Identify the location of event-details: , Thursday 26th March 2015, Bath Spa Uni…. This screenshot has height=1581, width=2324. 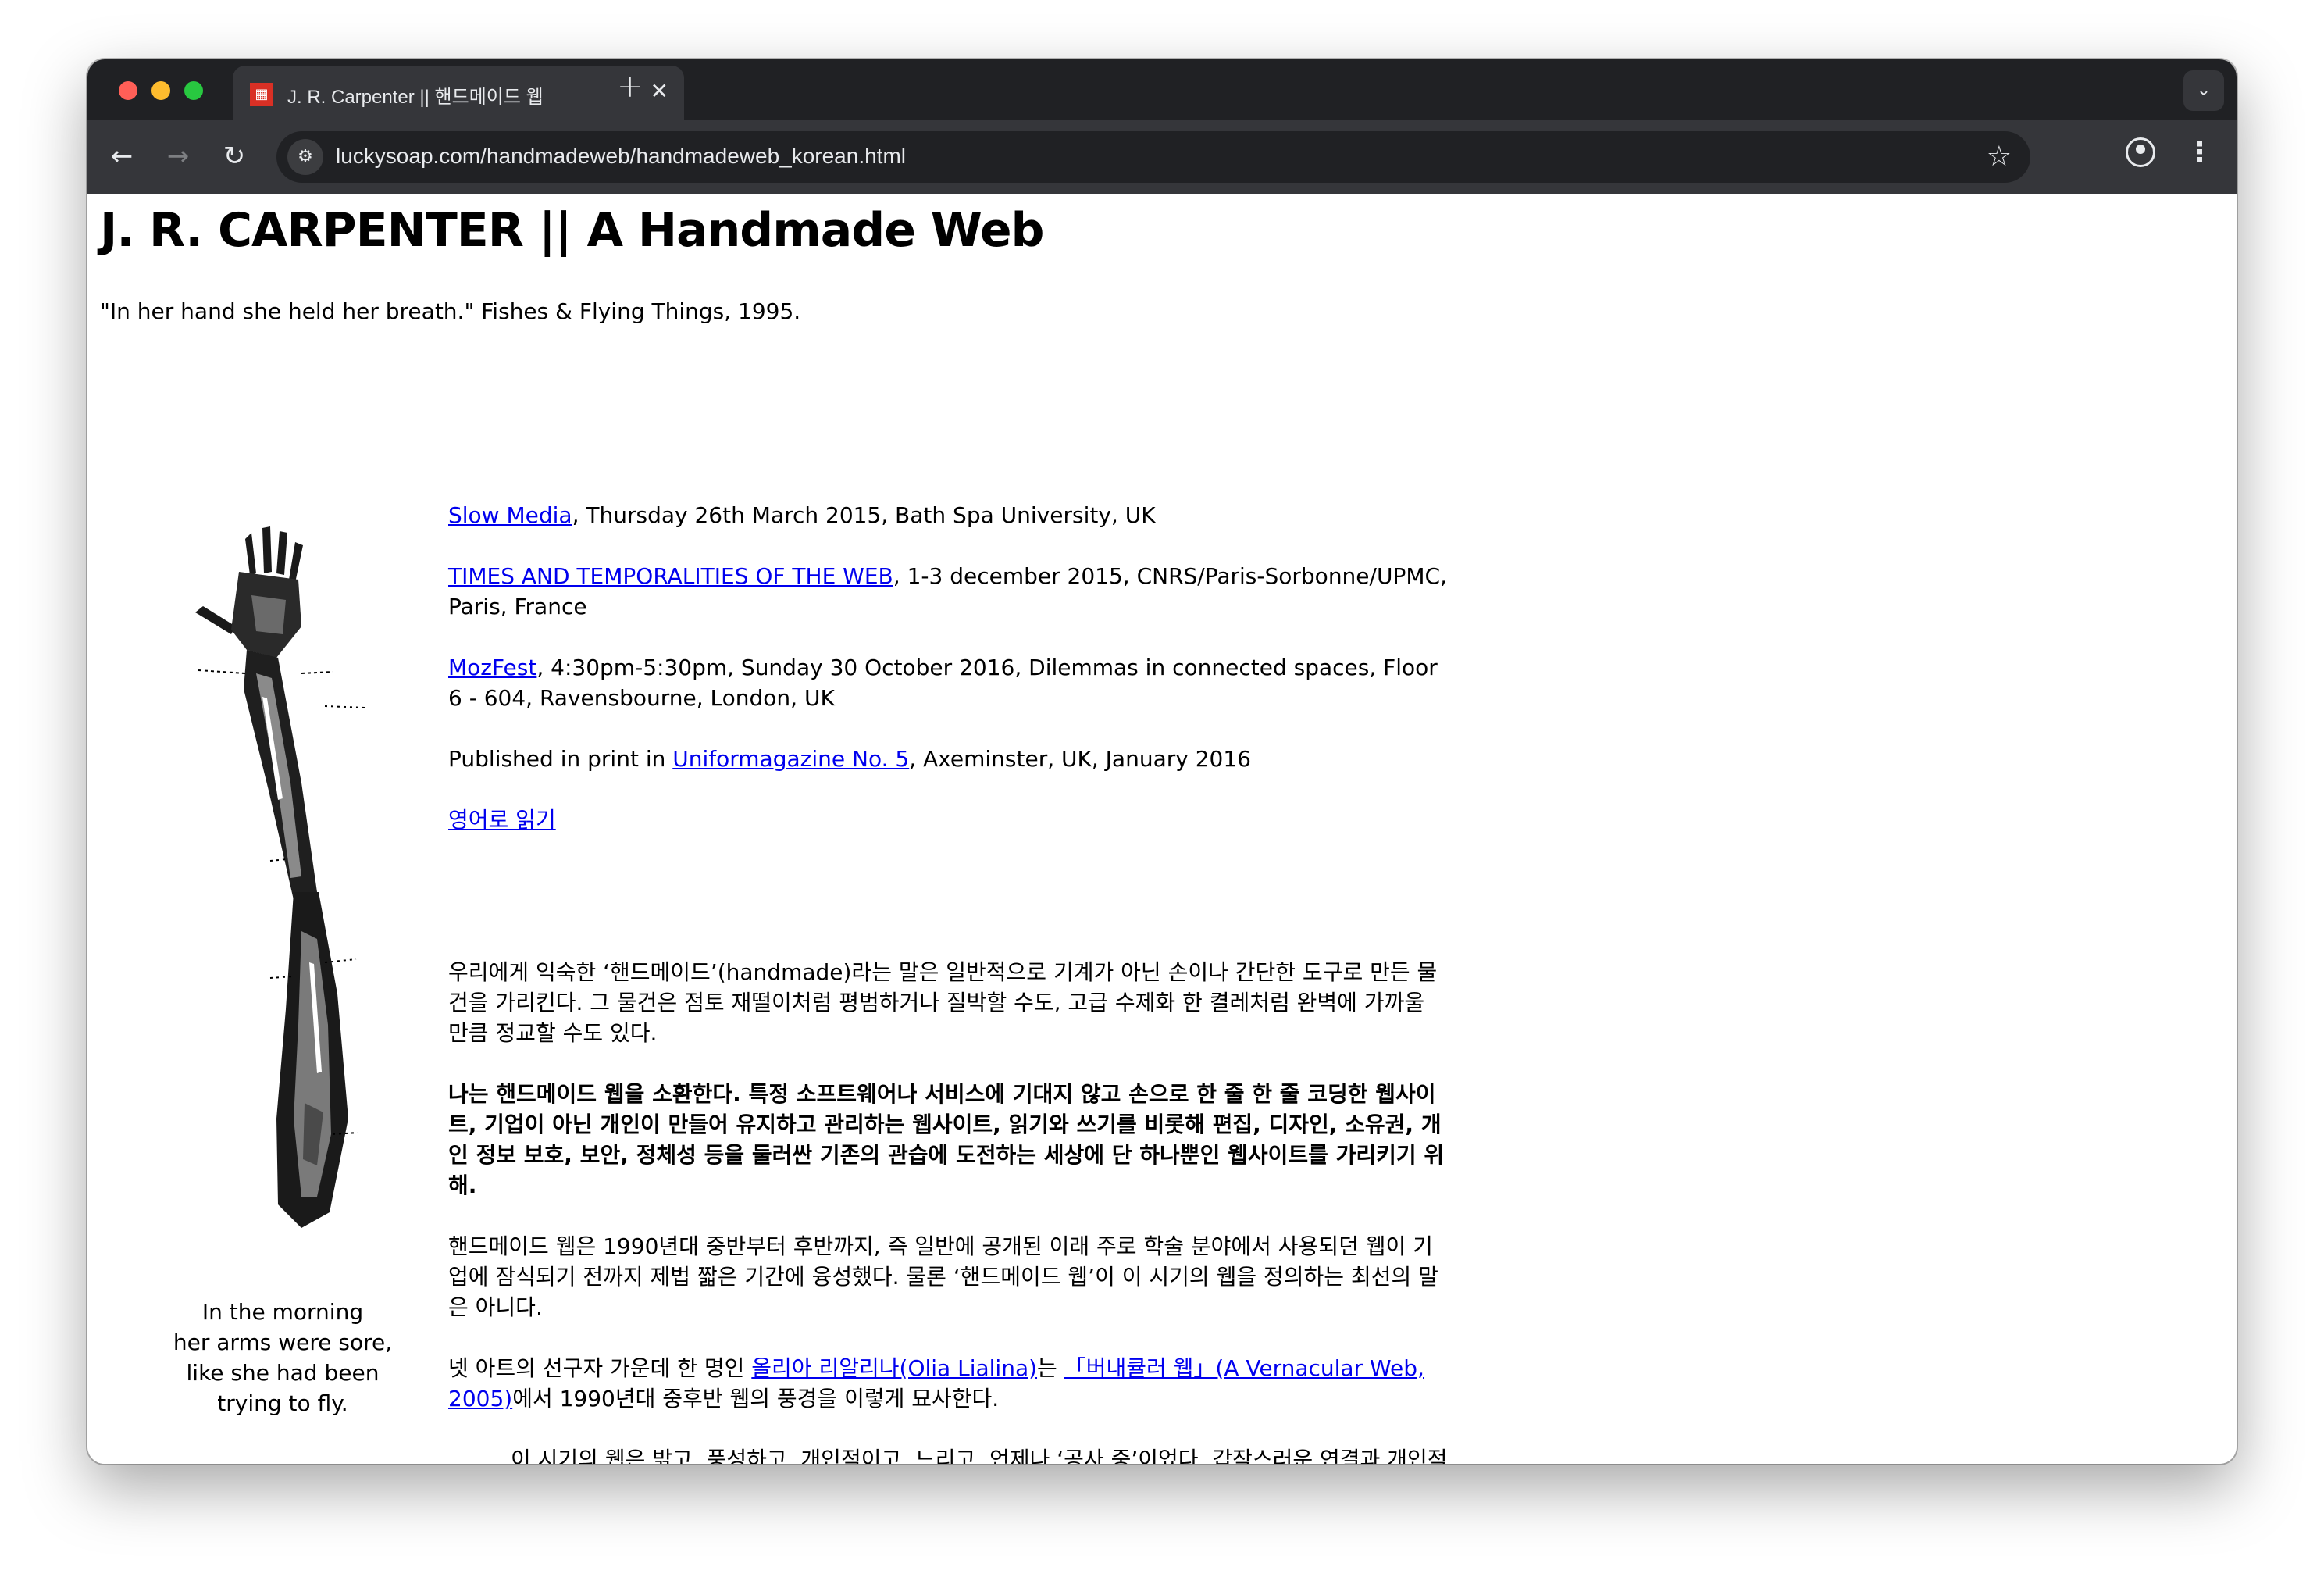
(864, 515).